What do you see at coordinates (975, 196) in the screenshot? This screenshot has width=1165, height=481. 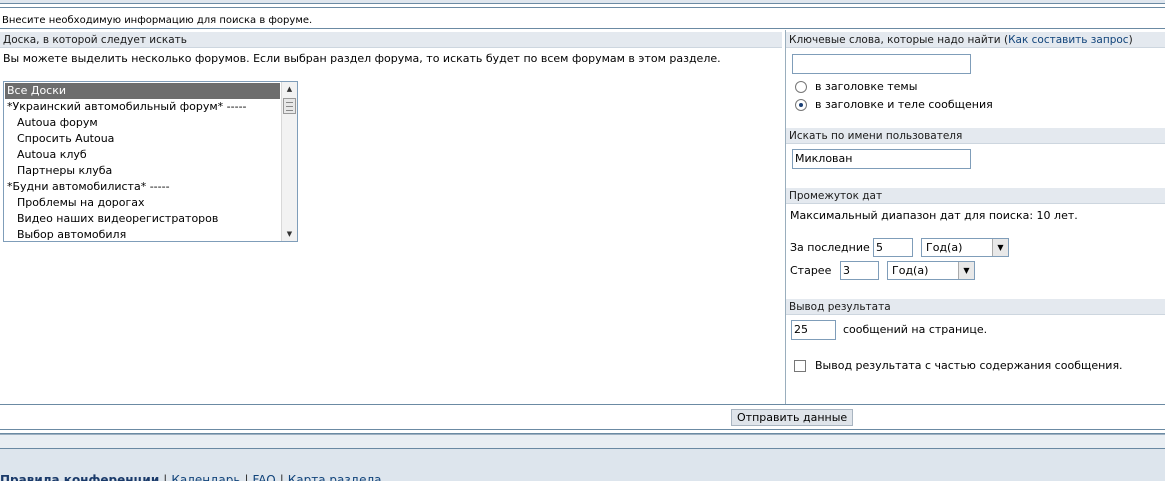 I see `dates-header: Промежуток дат` at bounding box center [975, 196].